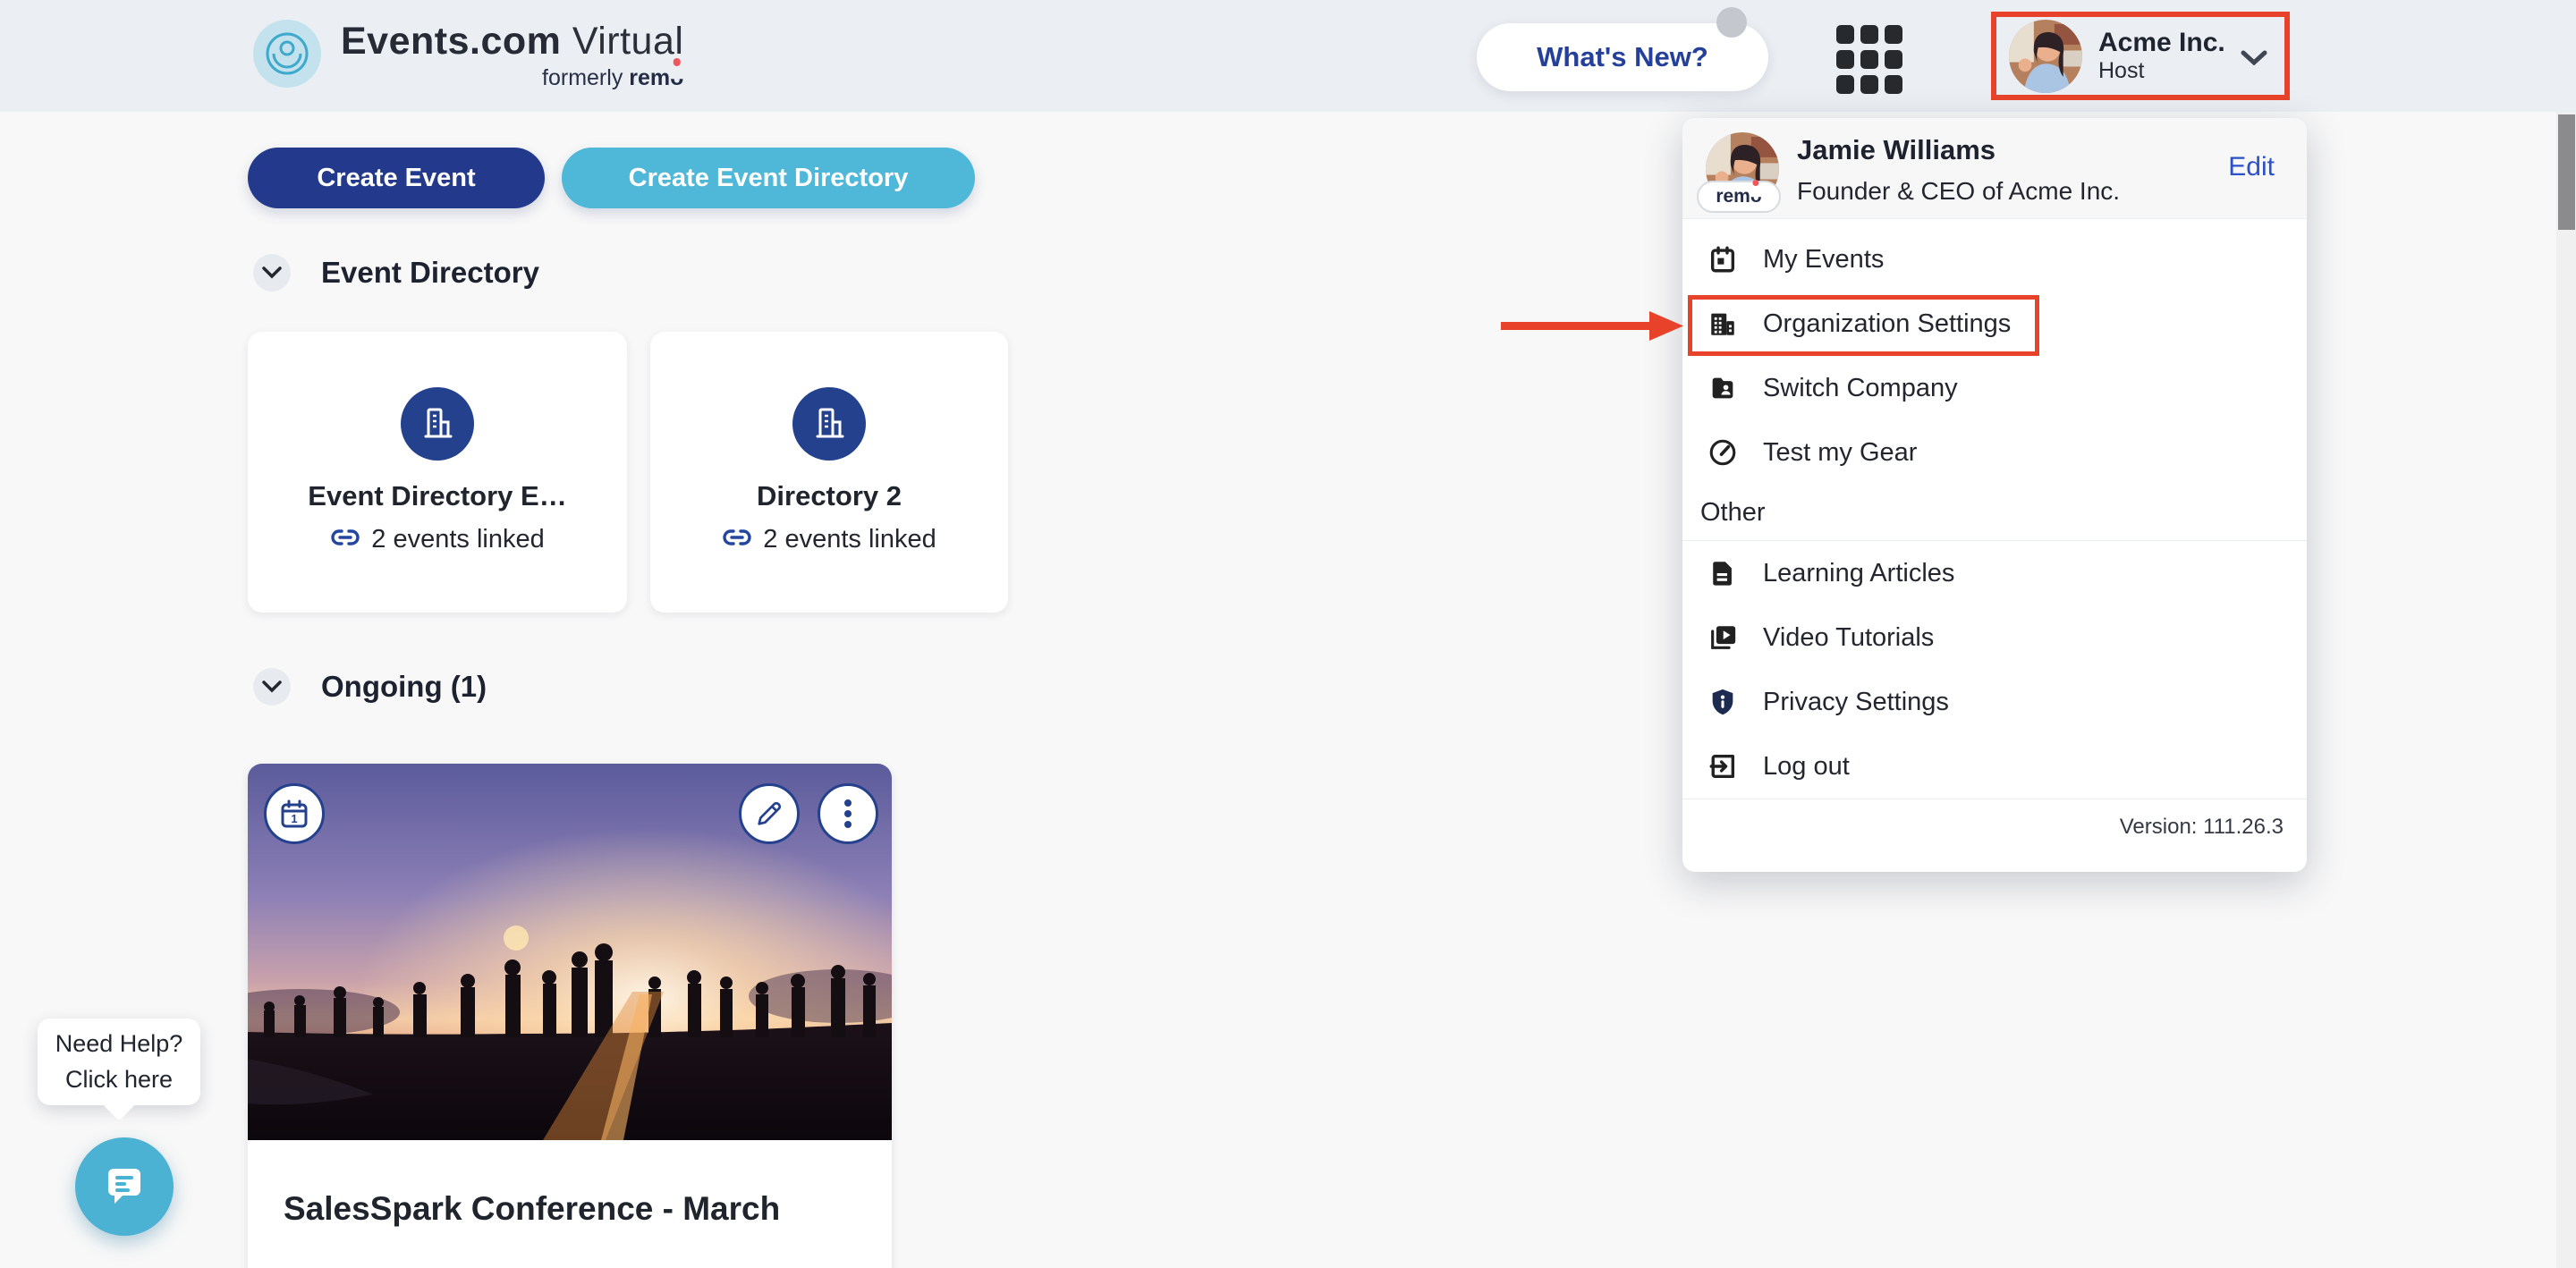 This screenshot has width=2576, height=1268. I want to click on remo-smile-glyph: ᴗ, so click(677, 77).